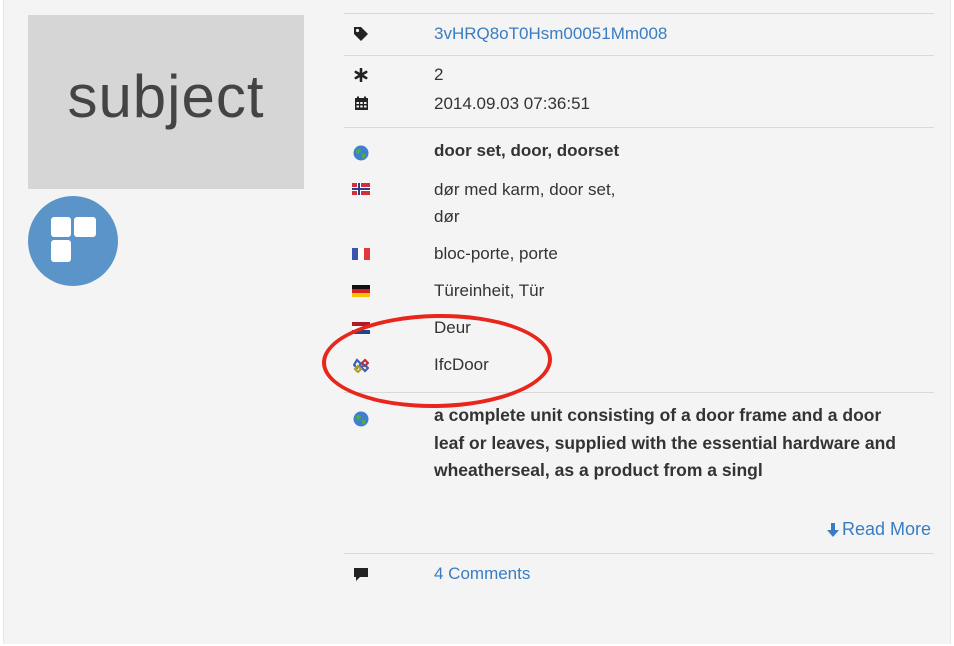  What do you see at coordinates (361, 189) in the screenshot?
I see `flag-norway-icon` at bounding box center [361, 189].